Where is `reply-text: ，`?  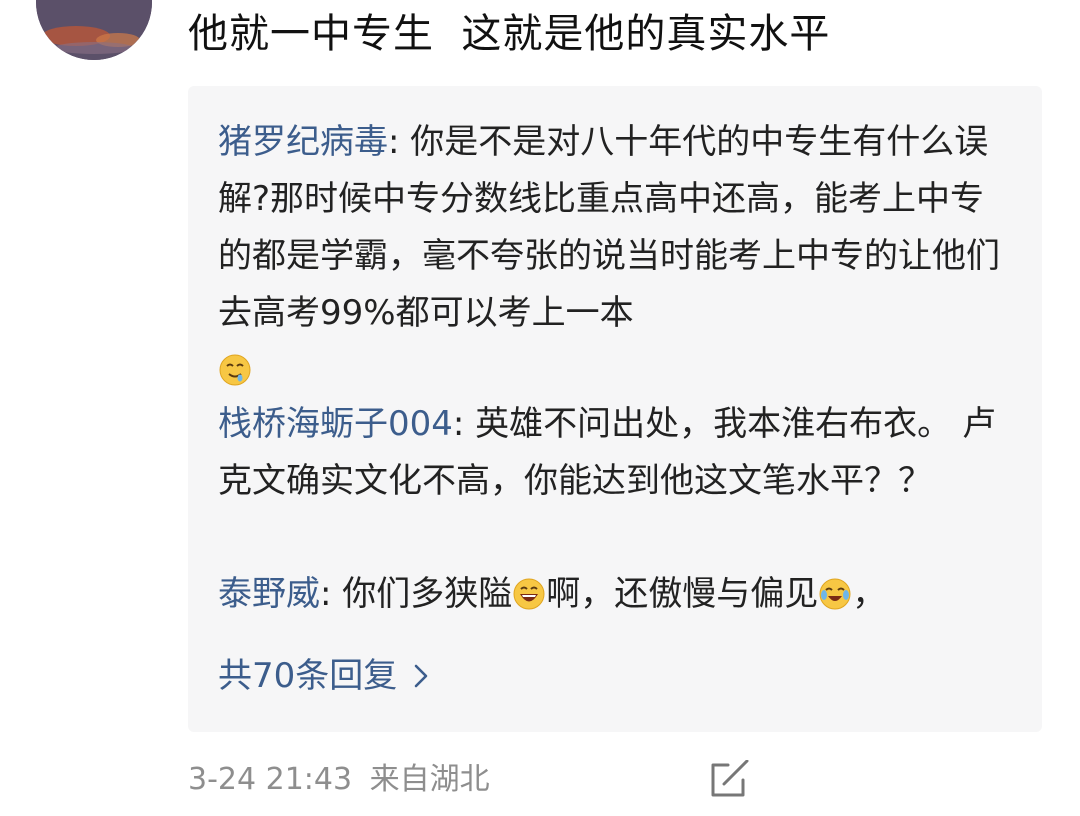
reply-text: ， is located at coordinates (869, 594).